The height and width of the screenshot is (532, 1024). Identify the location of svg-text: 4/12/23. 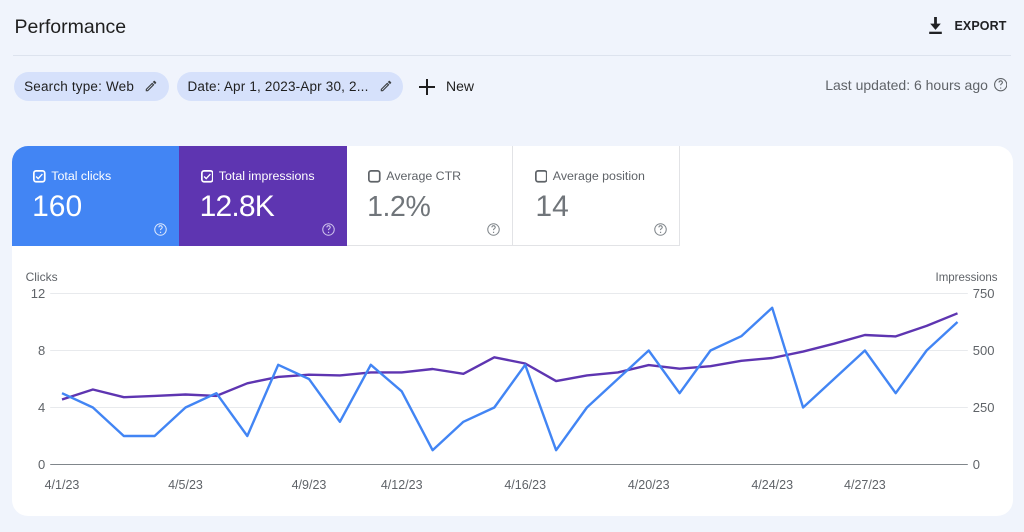
(402, 485).